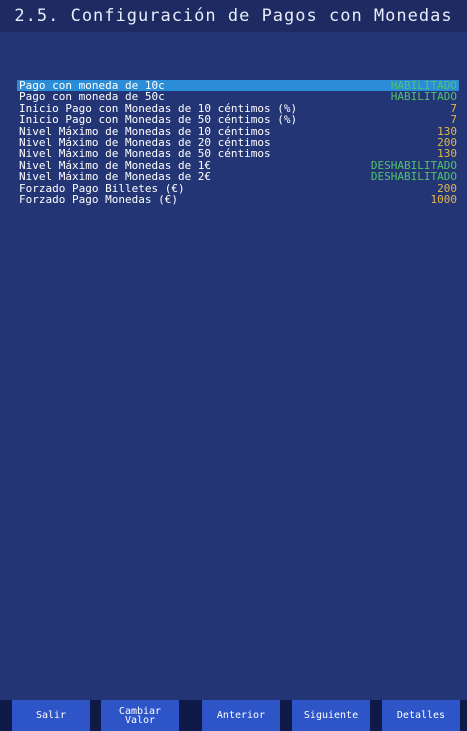 The width and height of the screenshot is (467, 731). What do you see at coordinates (421, 715) in the screenshot?
I see `details-button: Detalles` at bounding box center [421, 715].